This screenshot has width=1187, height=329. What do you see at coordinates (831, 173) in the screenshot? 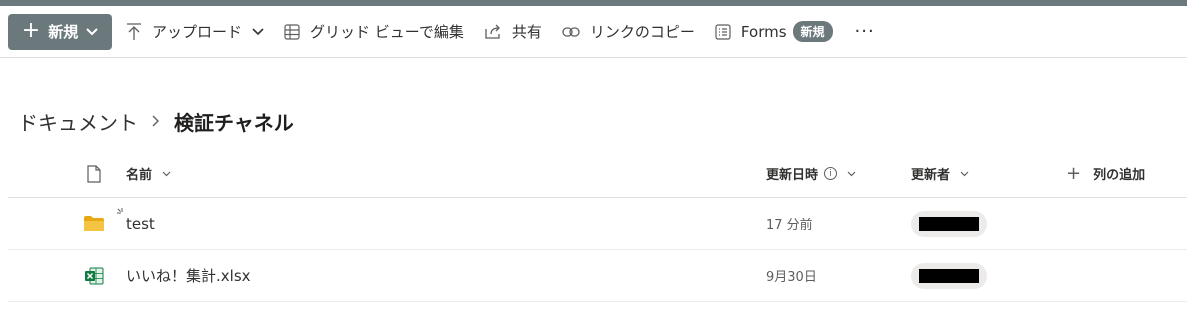
I see `info-icon: i` at bounding box center [831, 173].